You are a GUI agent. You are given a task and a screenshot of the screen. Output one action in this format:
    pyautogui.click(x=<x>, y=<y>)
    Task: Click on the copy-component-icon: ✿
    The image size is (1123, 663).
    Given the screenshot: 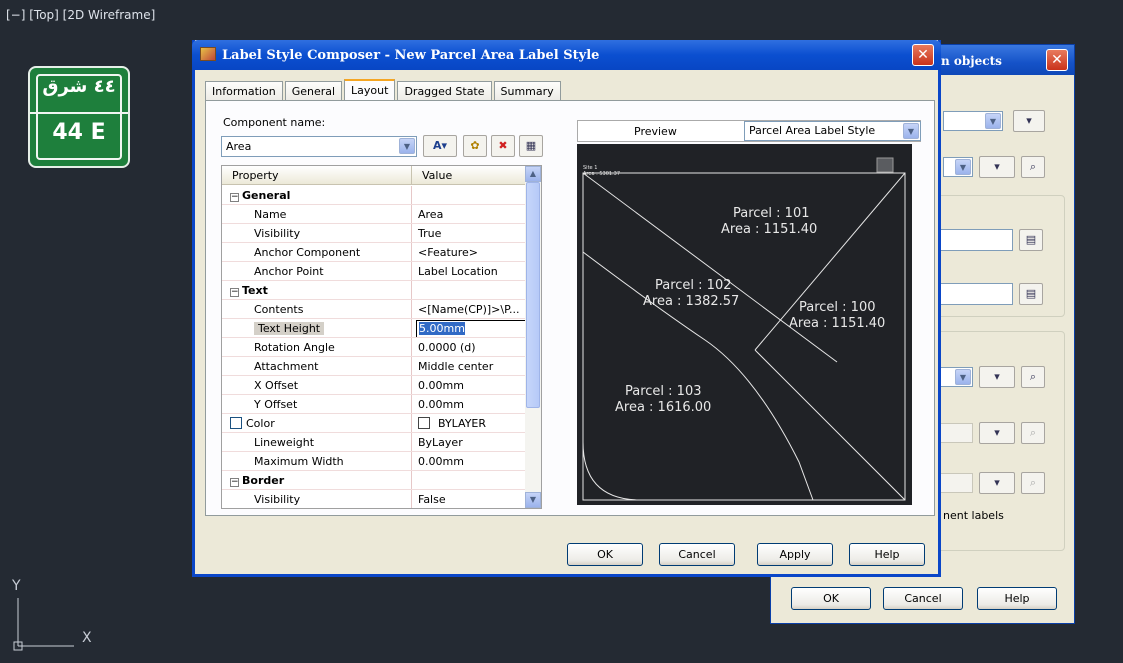 What is the action you would take?
    pyautogui.click(x=475, y=146)
    